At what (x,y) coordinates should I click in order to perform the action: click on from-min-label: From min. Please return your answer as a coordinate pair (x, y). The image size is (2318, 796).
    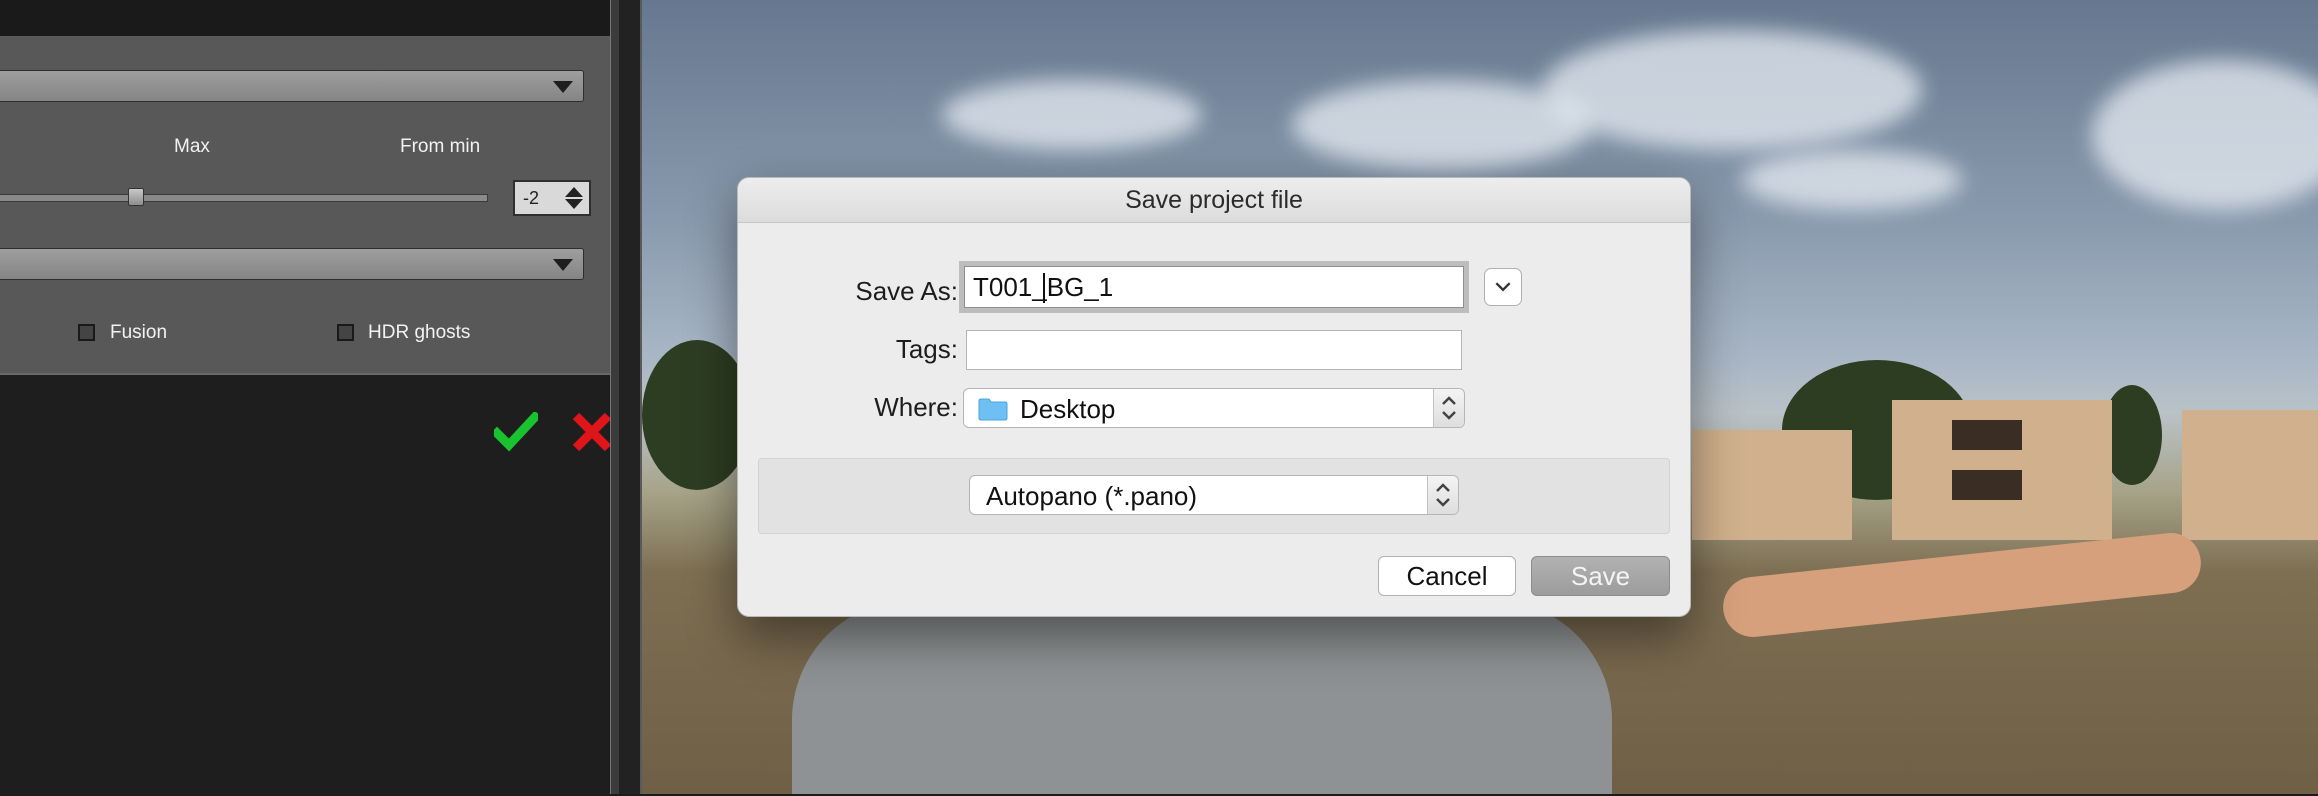
    Looking at the image, I should click on (440, 146).